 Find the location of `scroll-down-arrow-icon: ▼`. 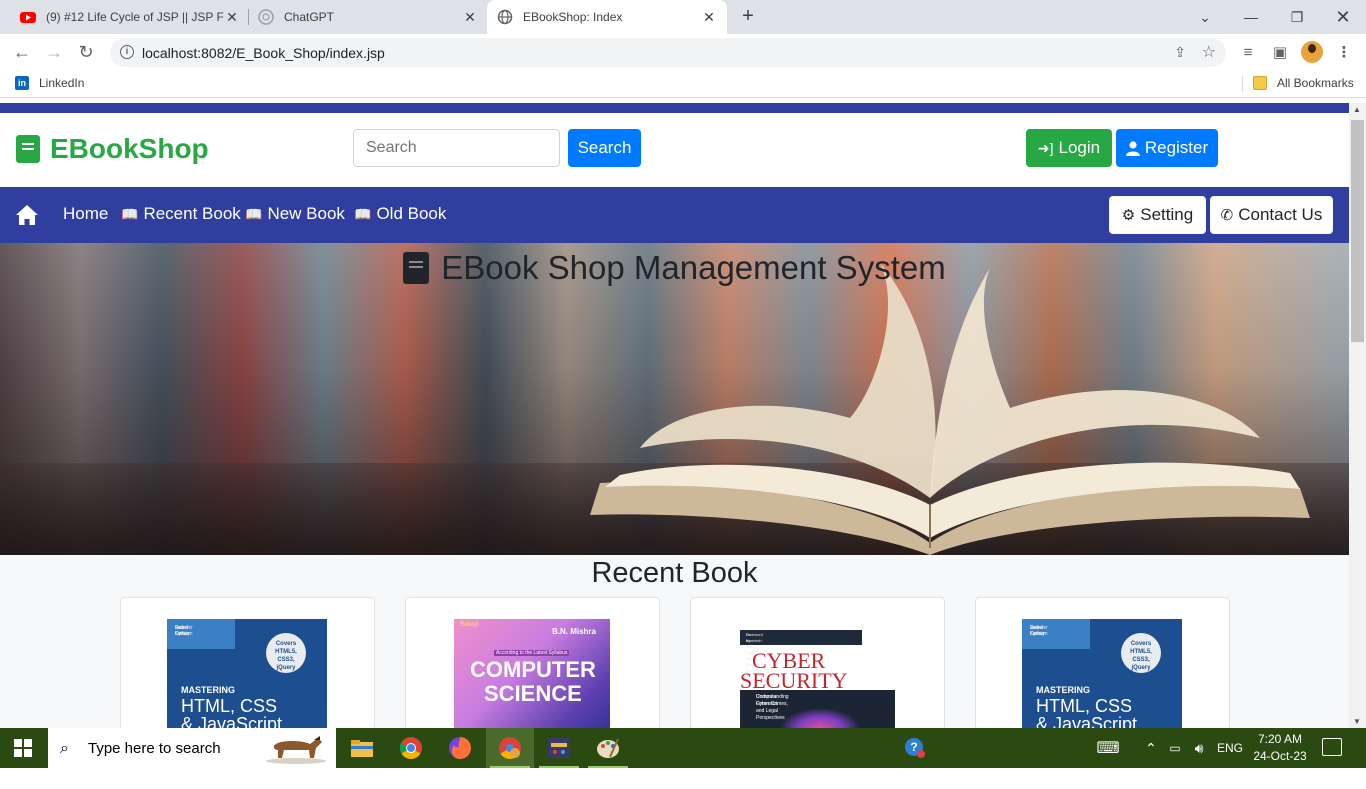

scroll-down-arrow-icon: ▼ is located at coordinates (1357, 721).